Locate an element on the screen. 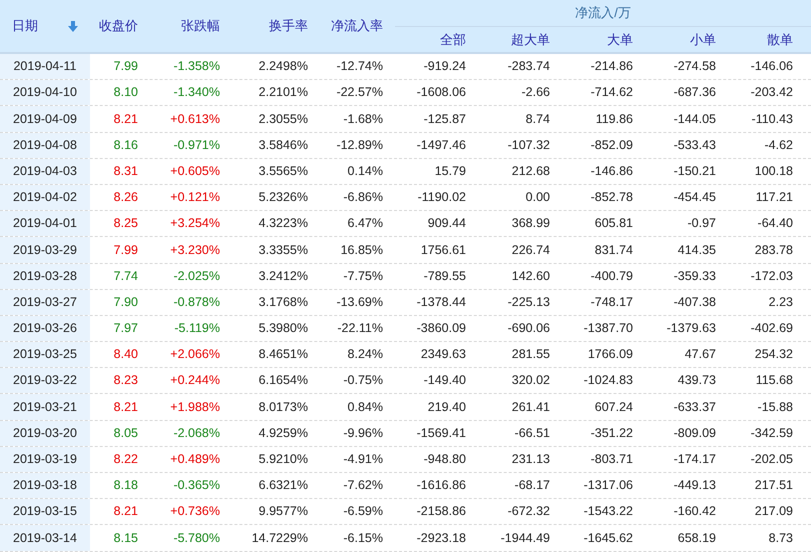 The image size is (811, 552). table-cell-text: 607.24 is located at coordinates (613, 407).